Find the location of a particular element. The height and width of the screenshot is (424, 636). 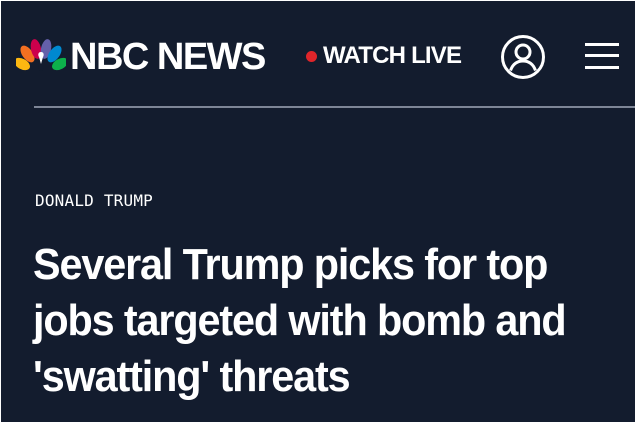

watch-live-button: WATCH LIVE is located at coordinates (384, 56).